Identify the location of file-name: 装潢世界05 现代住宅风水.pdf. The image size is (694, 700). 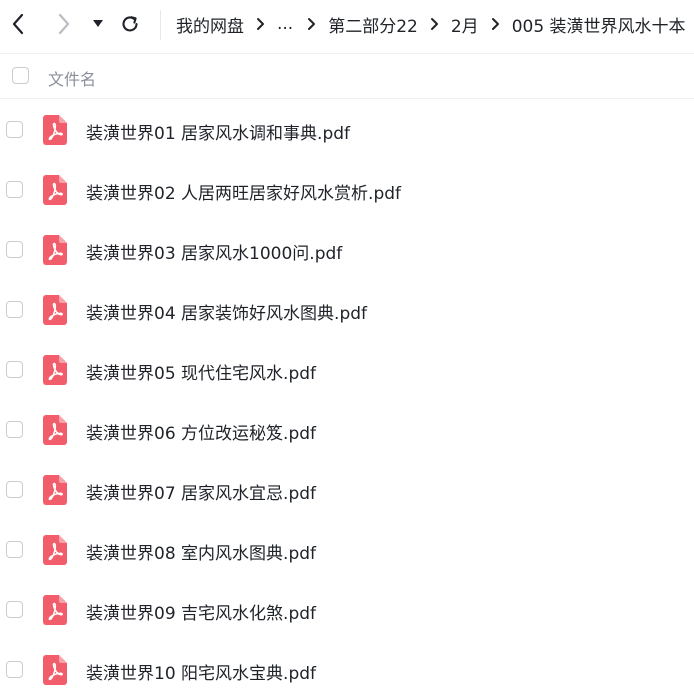
(201, 371).